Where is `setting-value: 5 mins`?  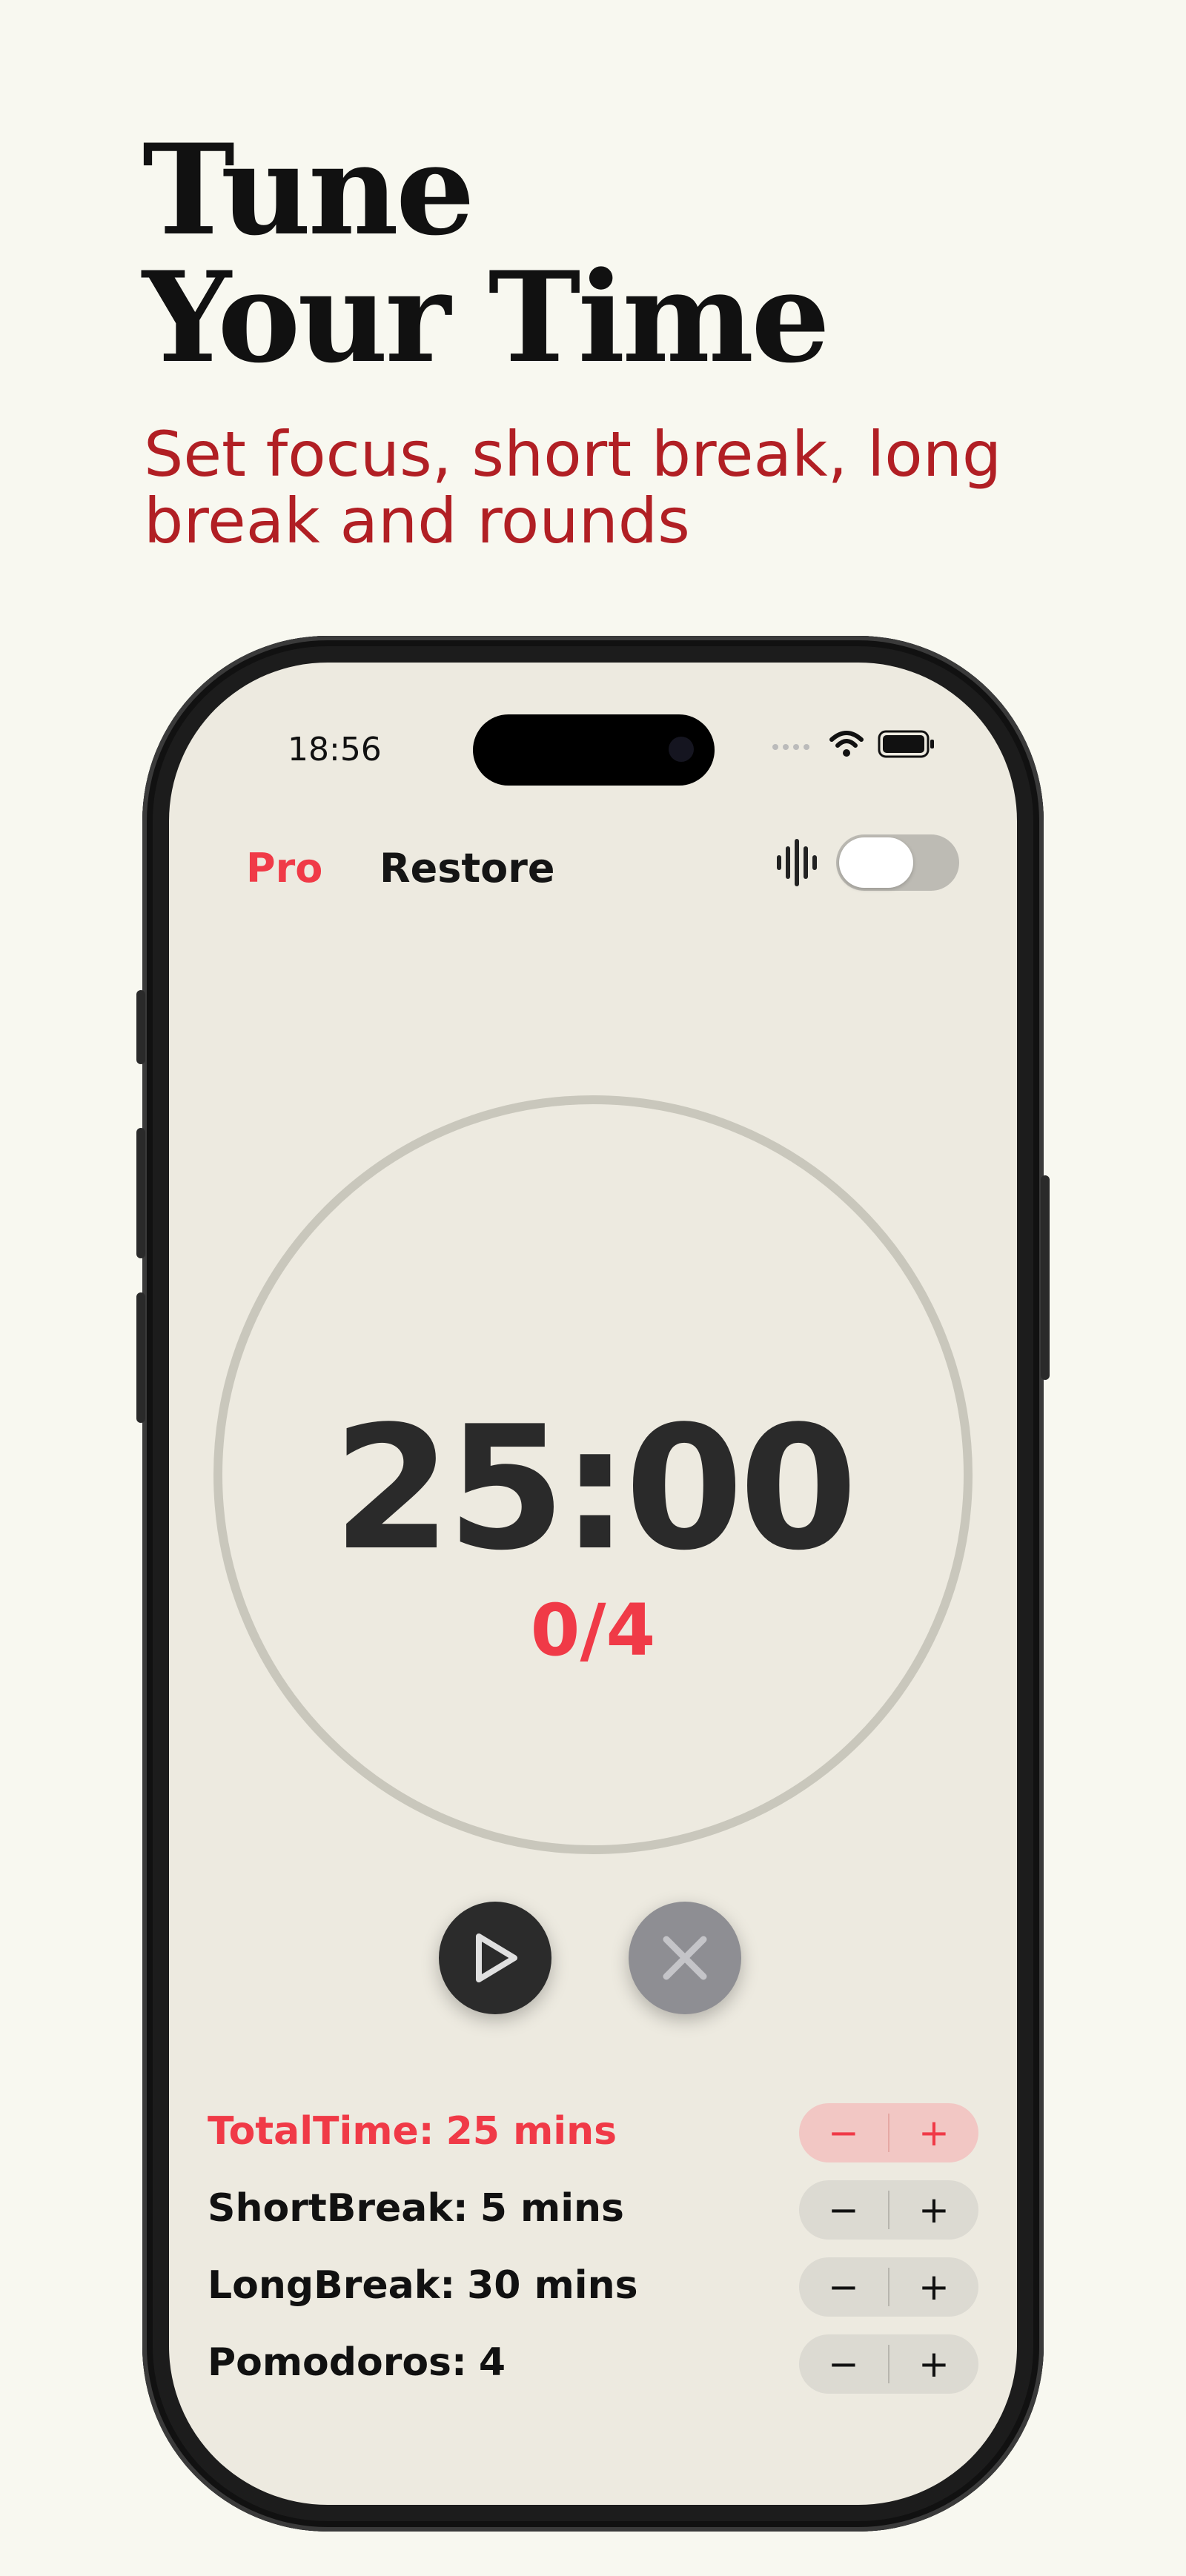
setting-value: 5 mins is located at coordinates (552, 2208).